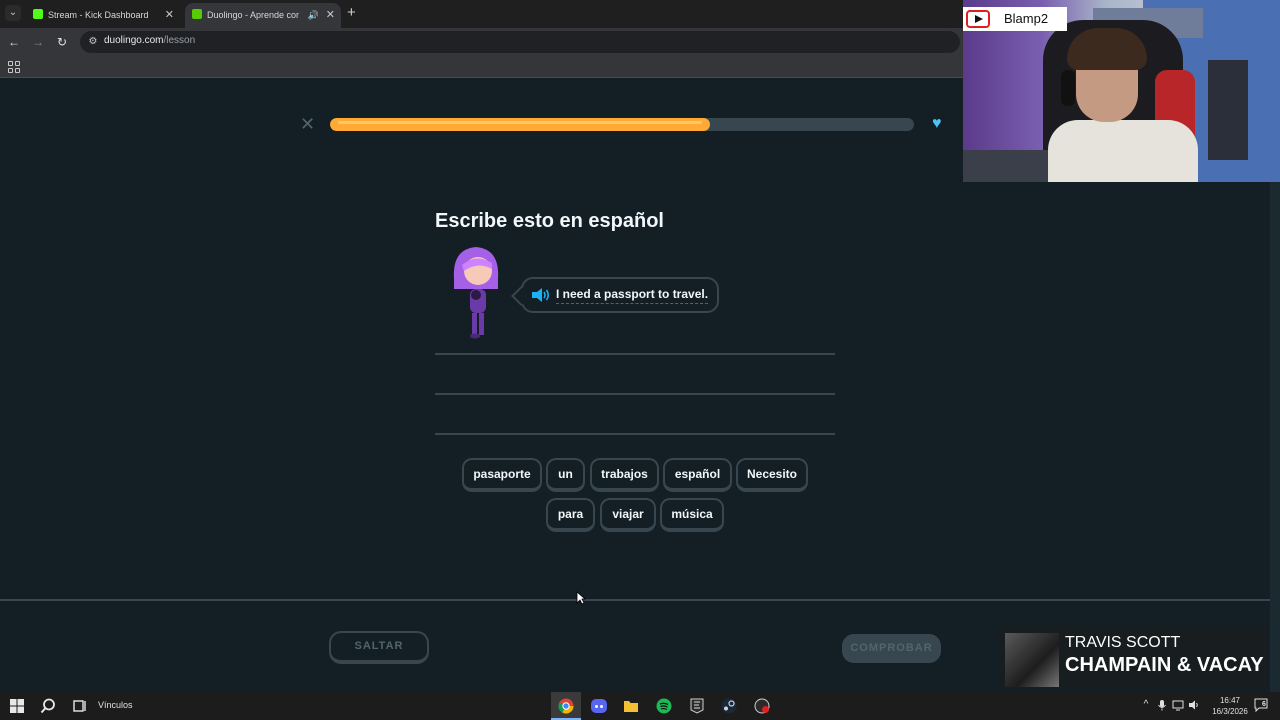 The height and width of the screenshot is (720, 1280). What do you see at coordinates (1230, 711) in the screenshot?
I see `clock-date: 16/3/2026` at bounding box center [1230, 711].